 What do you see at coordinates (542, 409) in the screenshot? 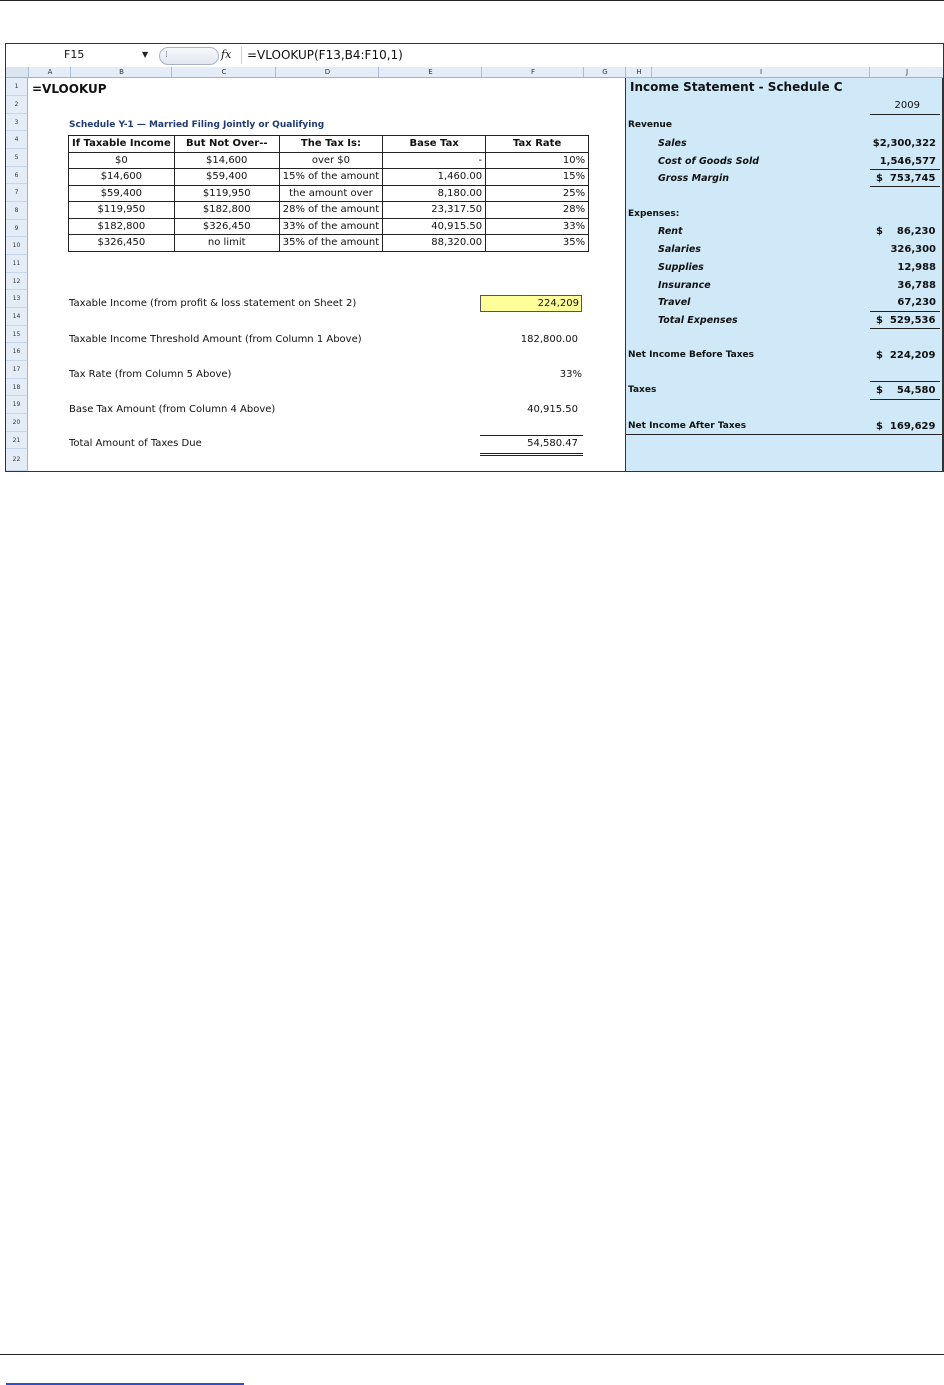
I see `base-tax-value: 40,915.50` at bounding box center [542, 409].